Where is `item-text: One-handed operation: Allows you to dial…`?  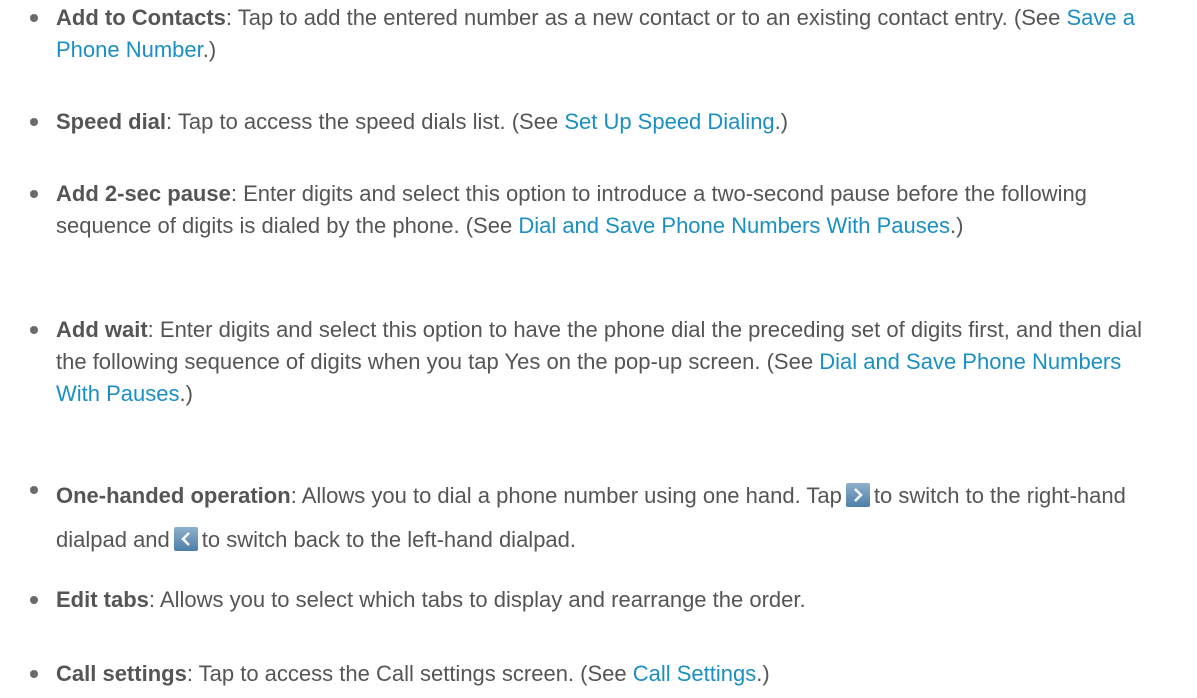 item-text: One-handed operation: Allows you to dial… is located at coordinates (611, 518).